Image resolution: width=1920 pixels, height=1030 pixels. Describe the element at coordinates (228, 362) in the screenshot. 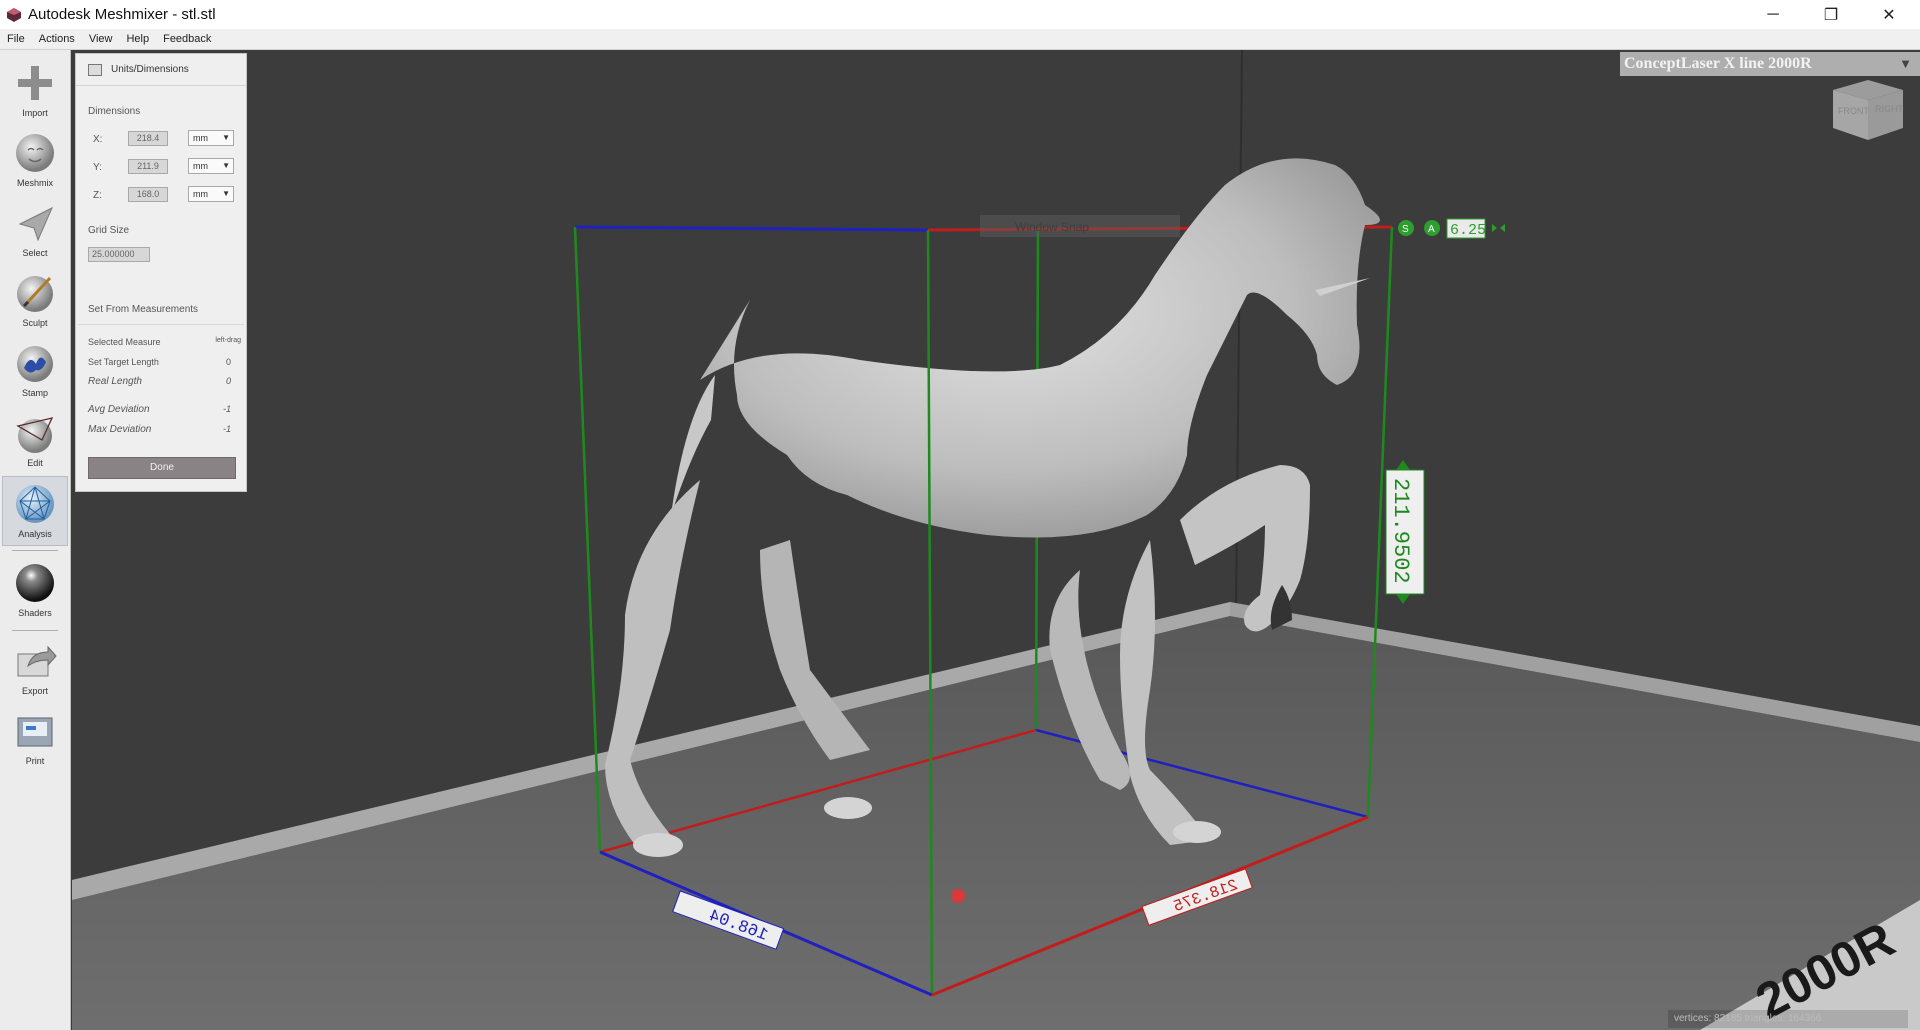

I see `set-target-length-value: 0` at that location.